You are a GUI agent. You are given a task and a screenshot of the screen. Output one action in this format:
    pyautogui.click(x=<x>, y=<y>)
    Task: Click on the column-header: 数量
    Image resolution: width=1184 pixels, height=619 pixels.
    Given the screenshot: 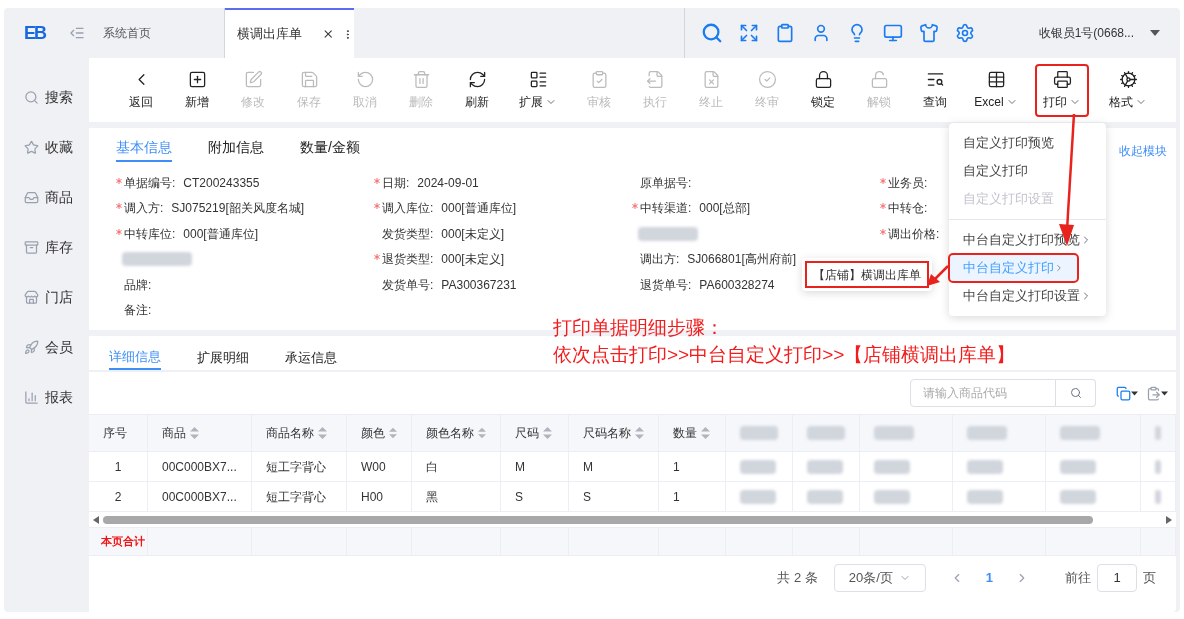 What is the action you would take?
    pyautogui.click(x=685, y=433)
    